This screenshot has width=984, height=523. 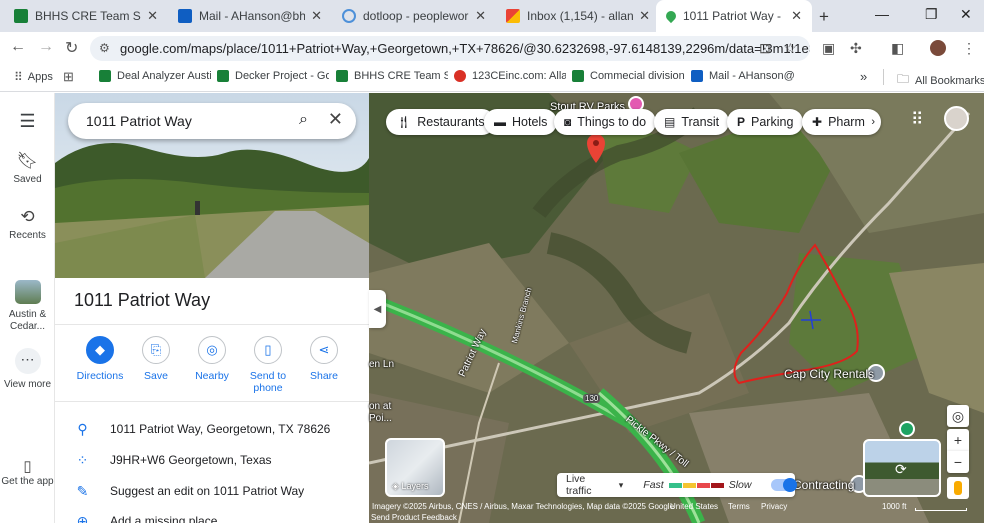 What do you see at coordinates (897, 48) in the screenshot?
I see `side-panel-icon: ◧` at bounding box center [897, 48].